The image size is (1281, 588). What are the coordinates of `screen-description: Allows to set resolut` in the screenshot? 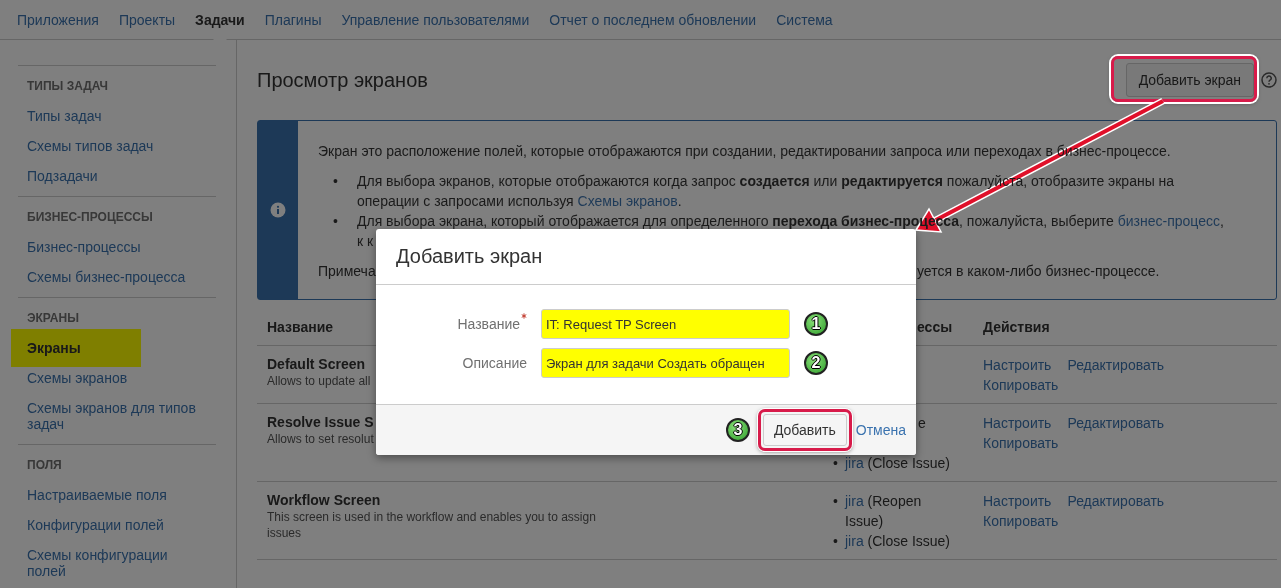 It's located at (321, 439).